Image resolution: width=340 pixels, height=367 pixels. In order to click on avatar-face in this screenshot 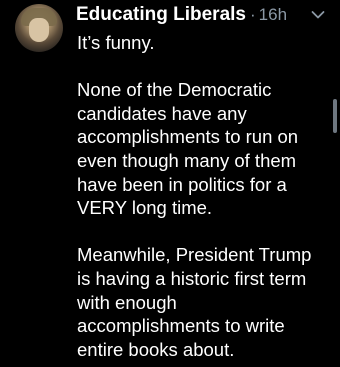, I will do `click(39, 30)`.